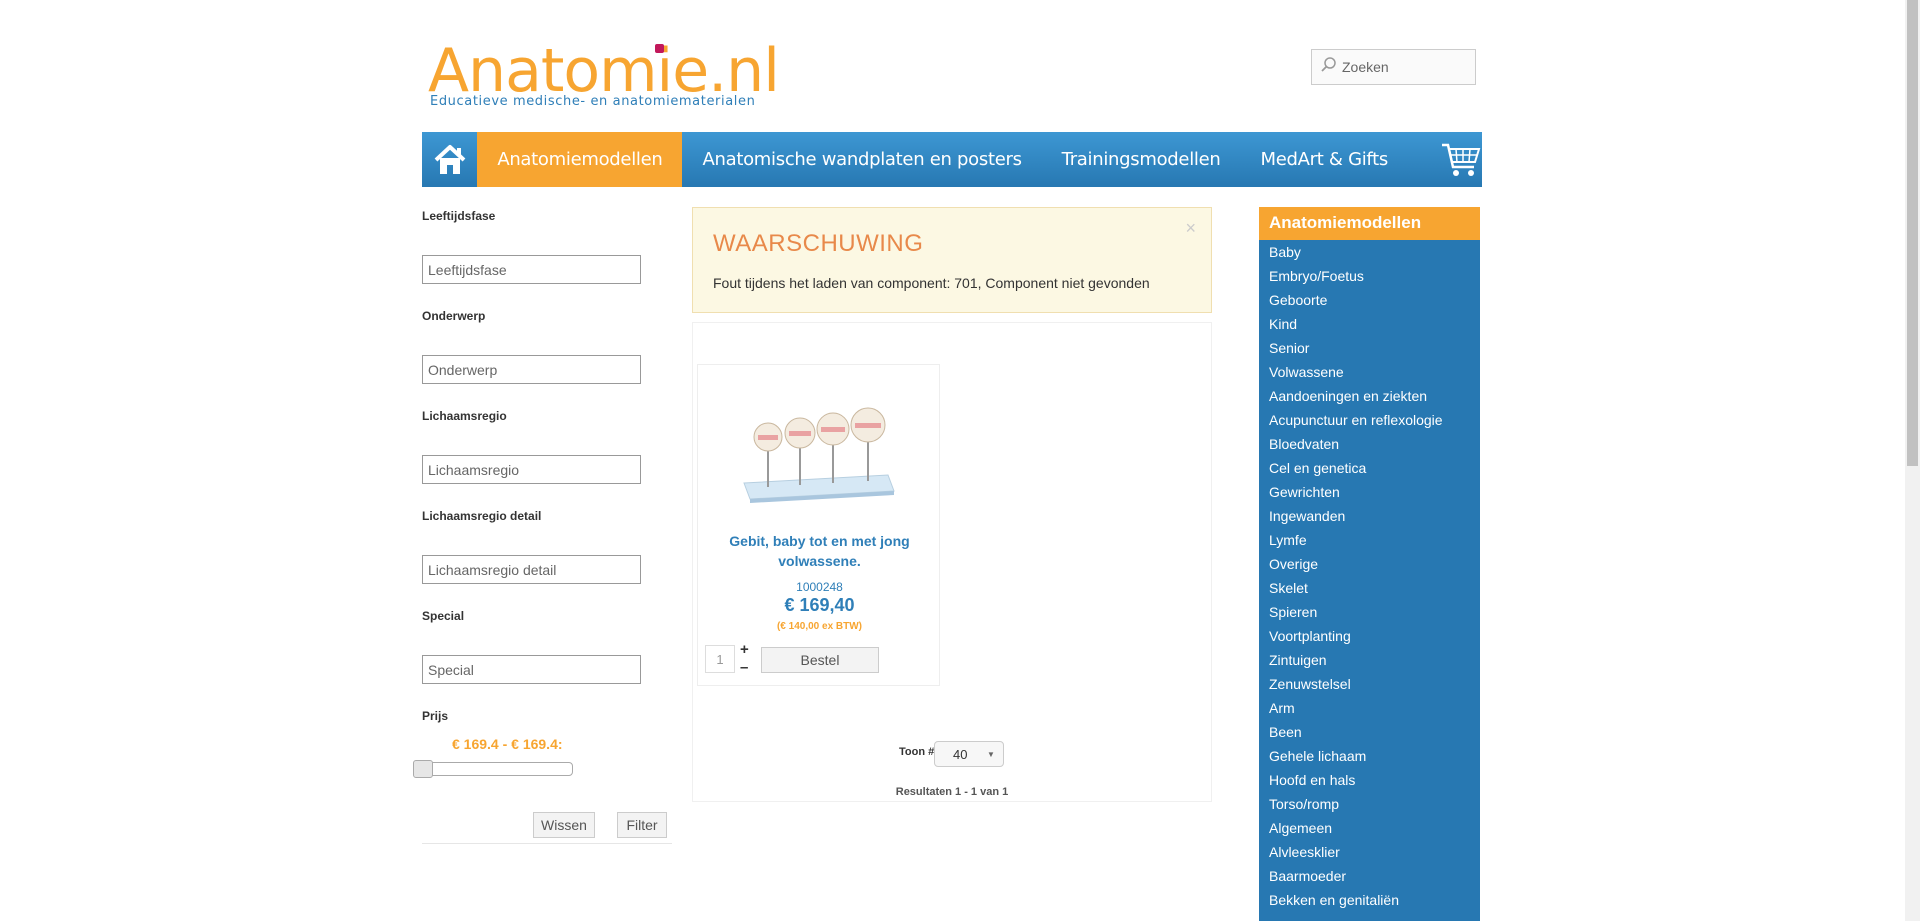  Describe the element at coordinates (1369, 732) in the screenshot. I see `category-item: Been` at that location.